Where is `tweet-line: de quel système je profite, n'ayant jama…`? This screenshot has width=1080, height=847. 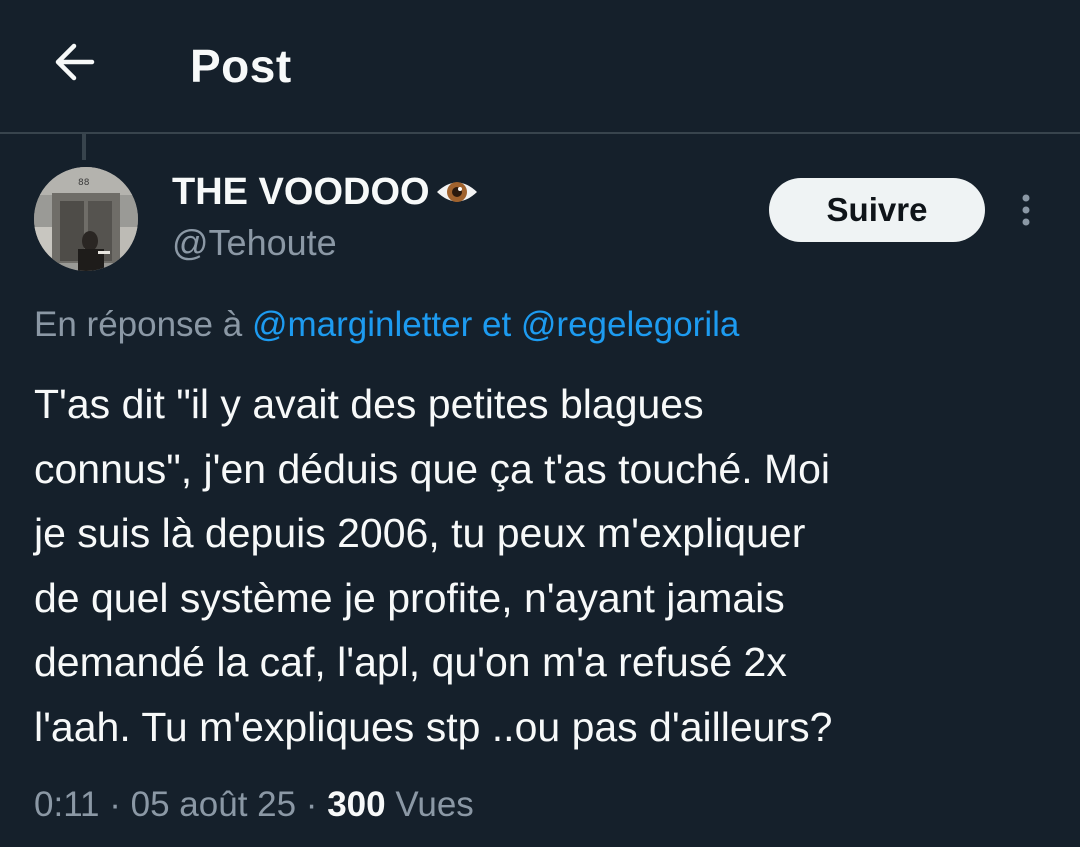 tweet-line: de quel système je profite, n'ayant jama… is located at coordinates (409, 597).